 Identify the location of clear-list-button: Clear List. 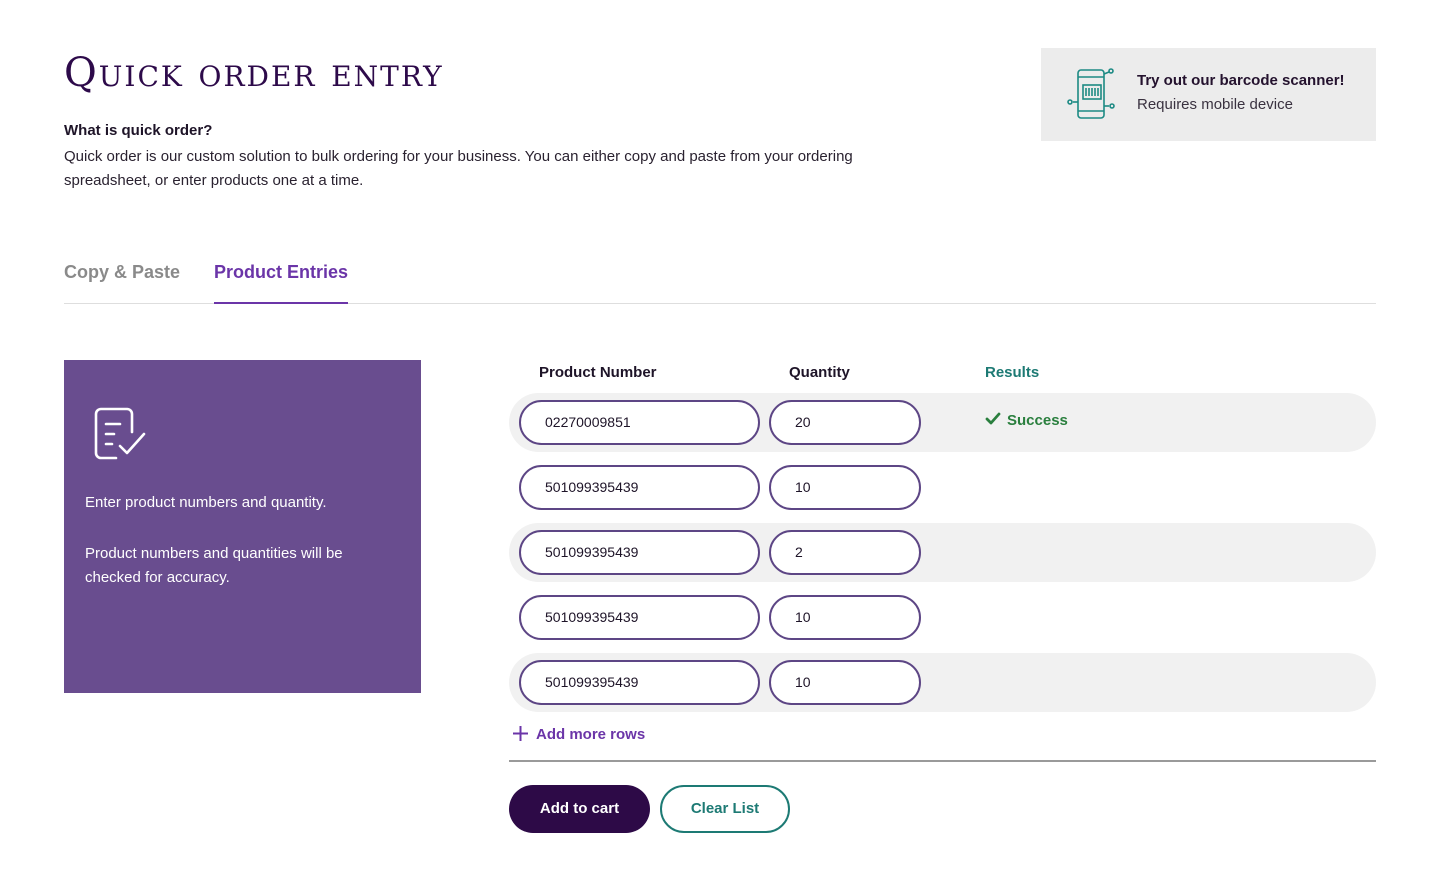
(725, 809).